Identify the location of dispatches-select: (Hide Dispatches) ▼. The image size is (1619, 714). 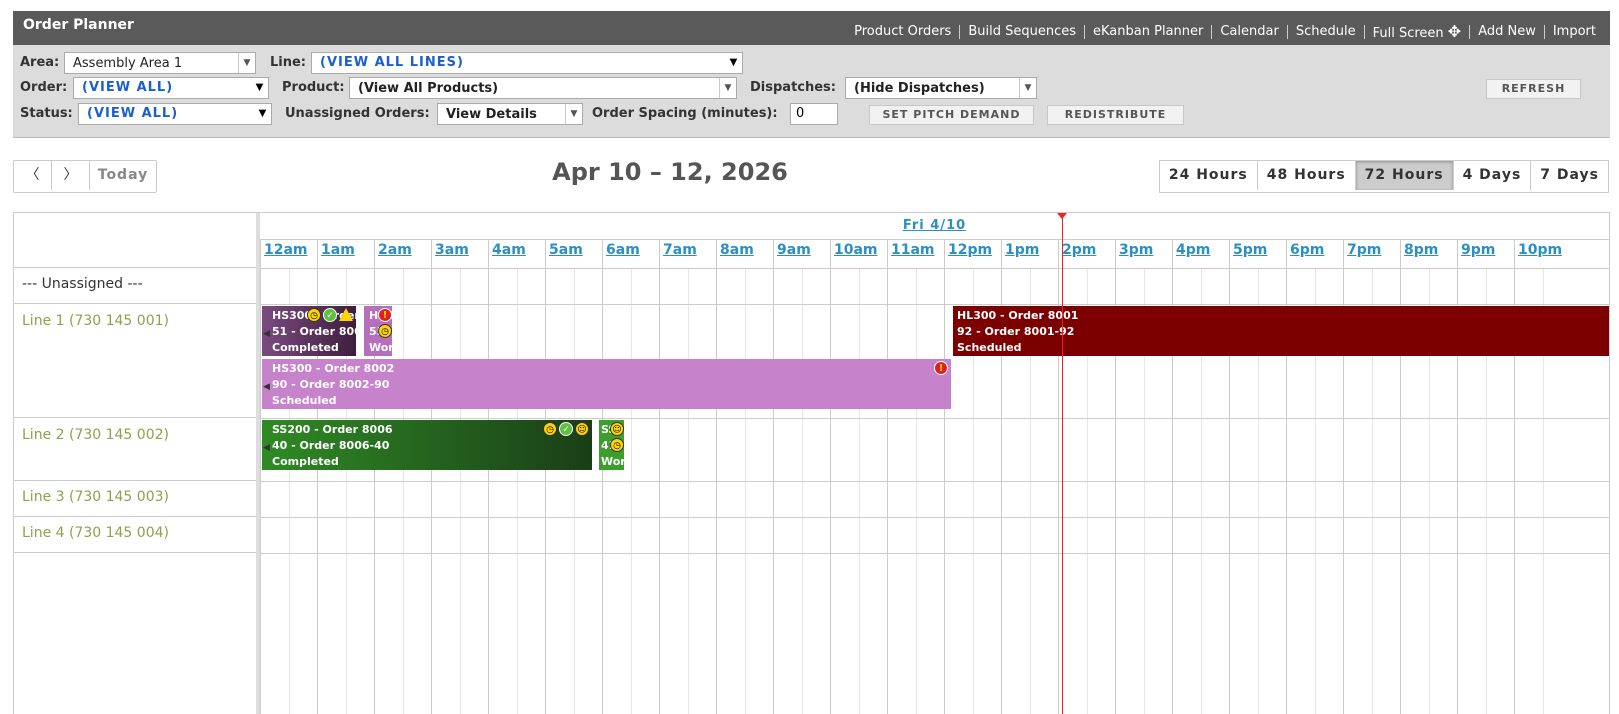
(941, 88).